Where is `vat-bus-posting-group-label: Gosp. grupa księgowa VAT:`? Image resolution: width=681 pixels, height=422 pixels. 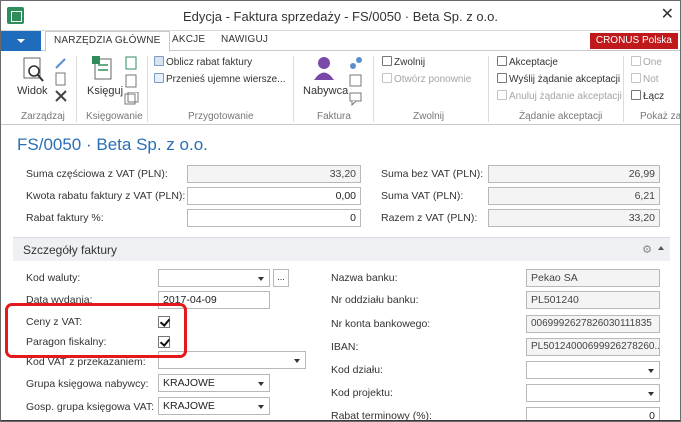
vat-bus-posting-group-label: Gosp. grupa księgowa VAT: is located at coordinates (90, 407).